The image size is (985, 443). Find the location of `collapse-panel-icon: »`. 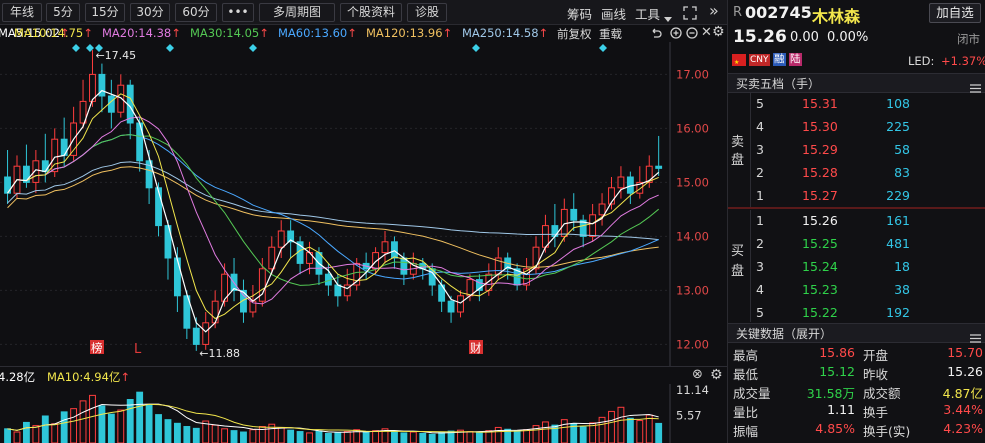

collapse-panel-icon: » is located at coordinates (714, 10).